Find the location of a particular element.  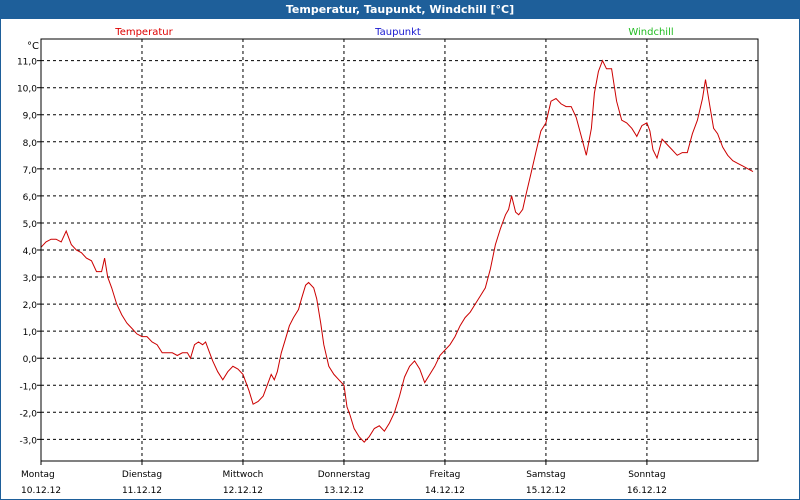

x-tick-weekday: Mittwoch is located at coordinates (243, 475).